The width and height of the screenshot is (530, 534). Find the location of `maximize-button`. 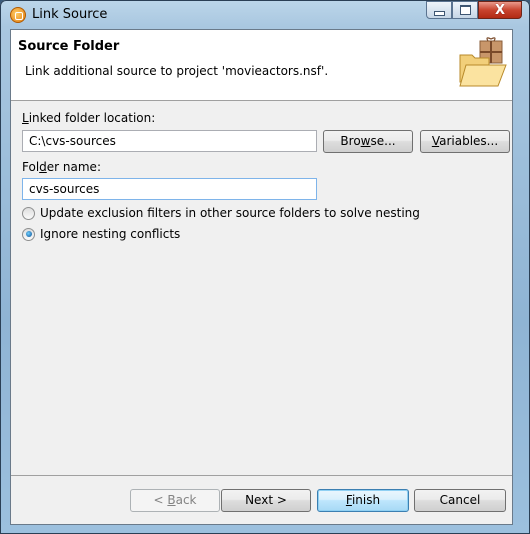

maximize-button is located at coordinates (465, 10).